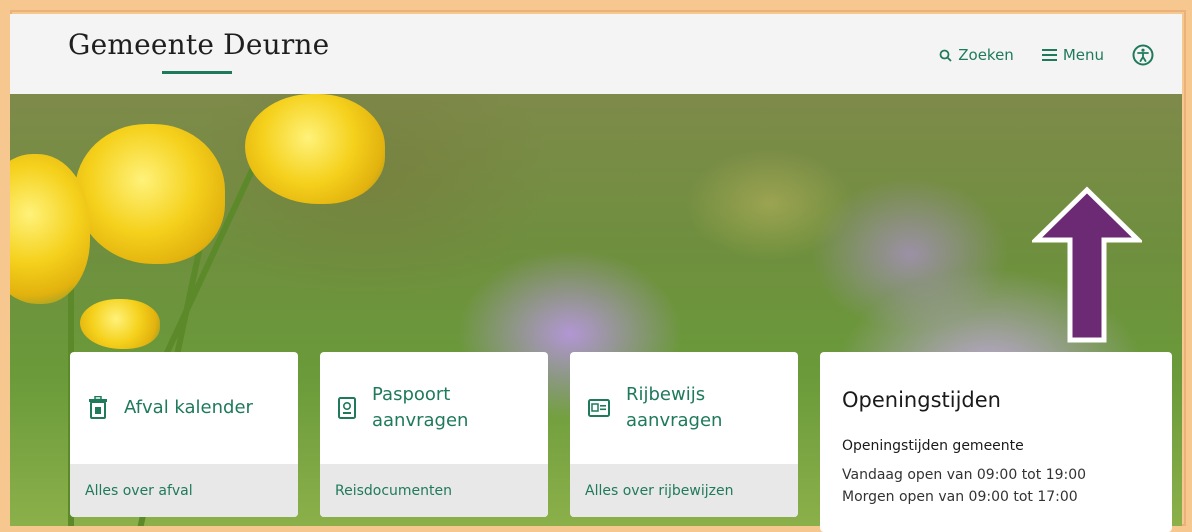 The image size is (1192, 532). I want to click on card-afval-kalender: Afval kalender Alles over afval, so click(184, 434).